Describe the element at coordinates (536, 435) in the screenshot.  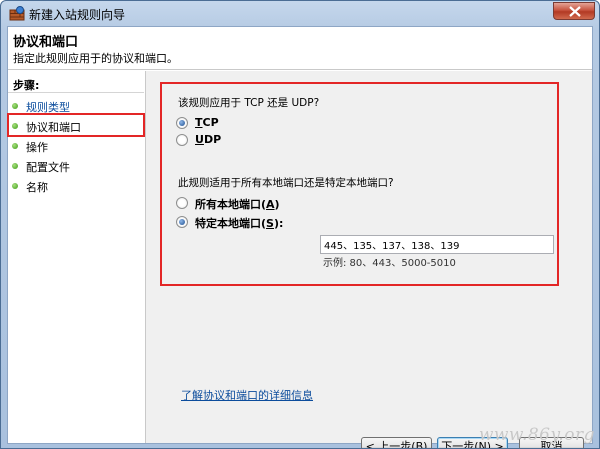
I see `watermark: www.86y.org` at that location.